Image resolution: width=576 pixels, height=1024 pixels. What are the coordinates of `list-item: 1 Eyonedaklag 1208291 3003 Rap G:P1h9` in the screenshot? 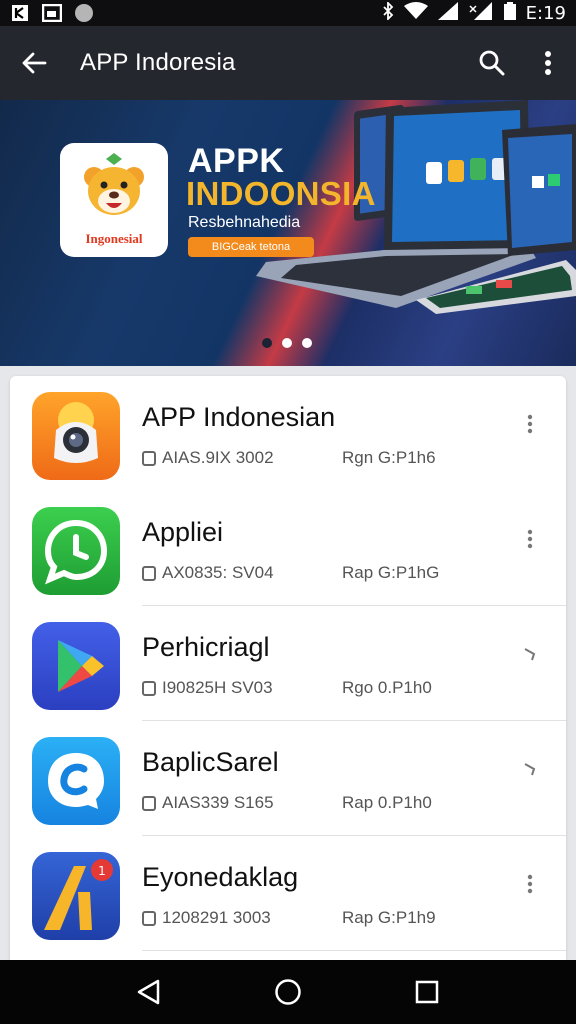 It's located at (288, 893).